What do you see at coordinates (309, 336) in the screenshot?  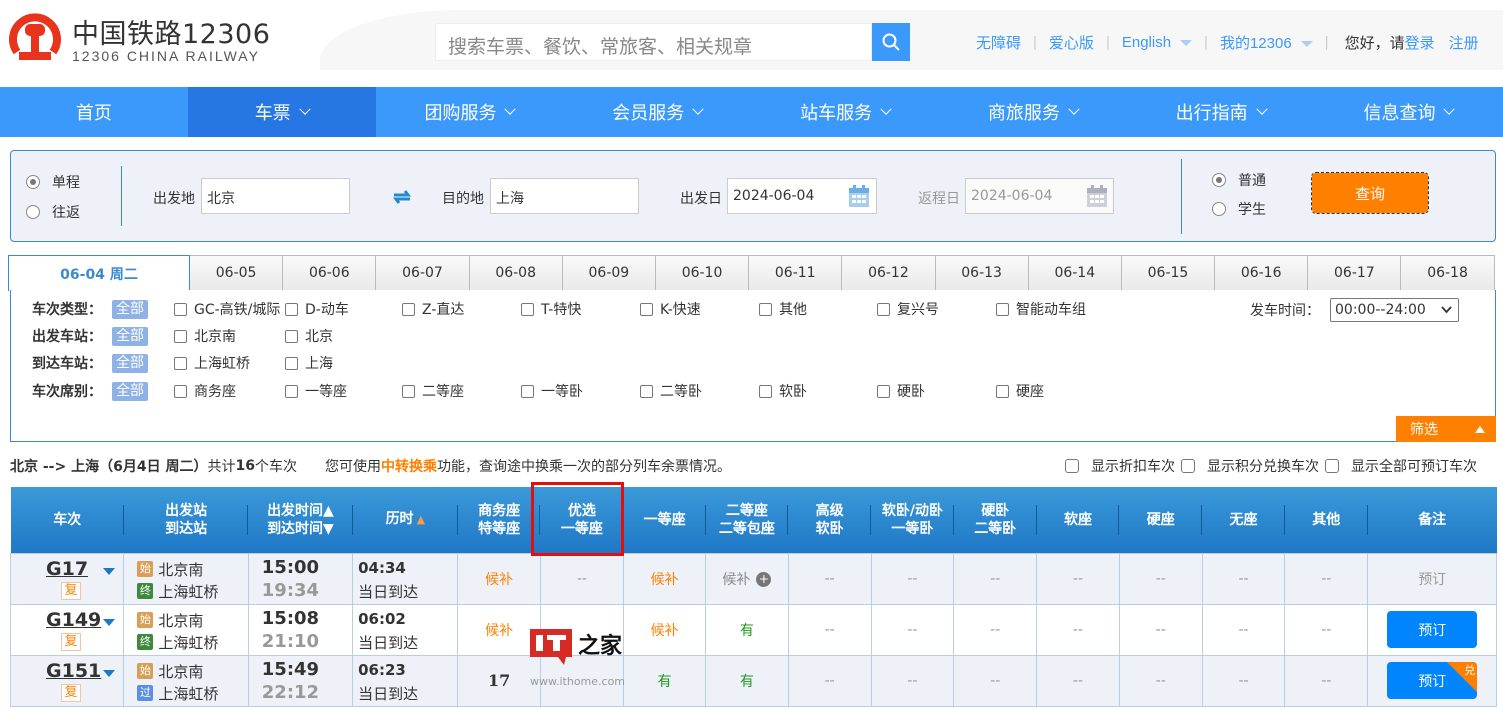 I see `filter-option-depart-station: 北京` at bounding box center [309, 336].